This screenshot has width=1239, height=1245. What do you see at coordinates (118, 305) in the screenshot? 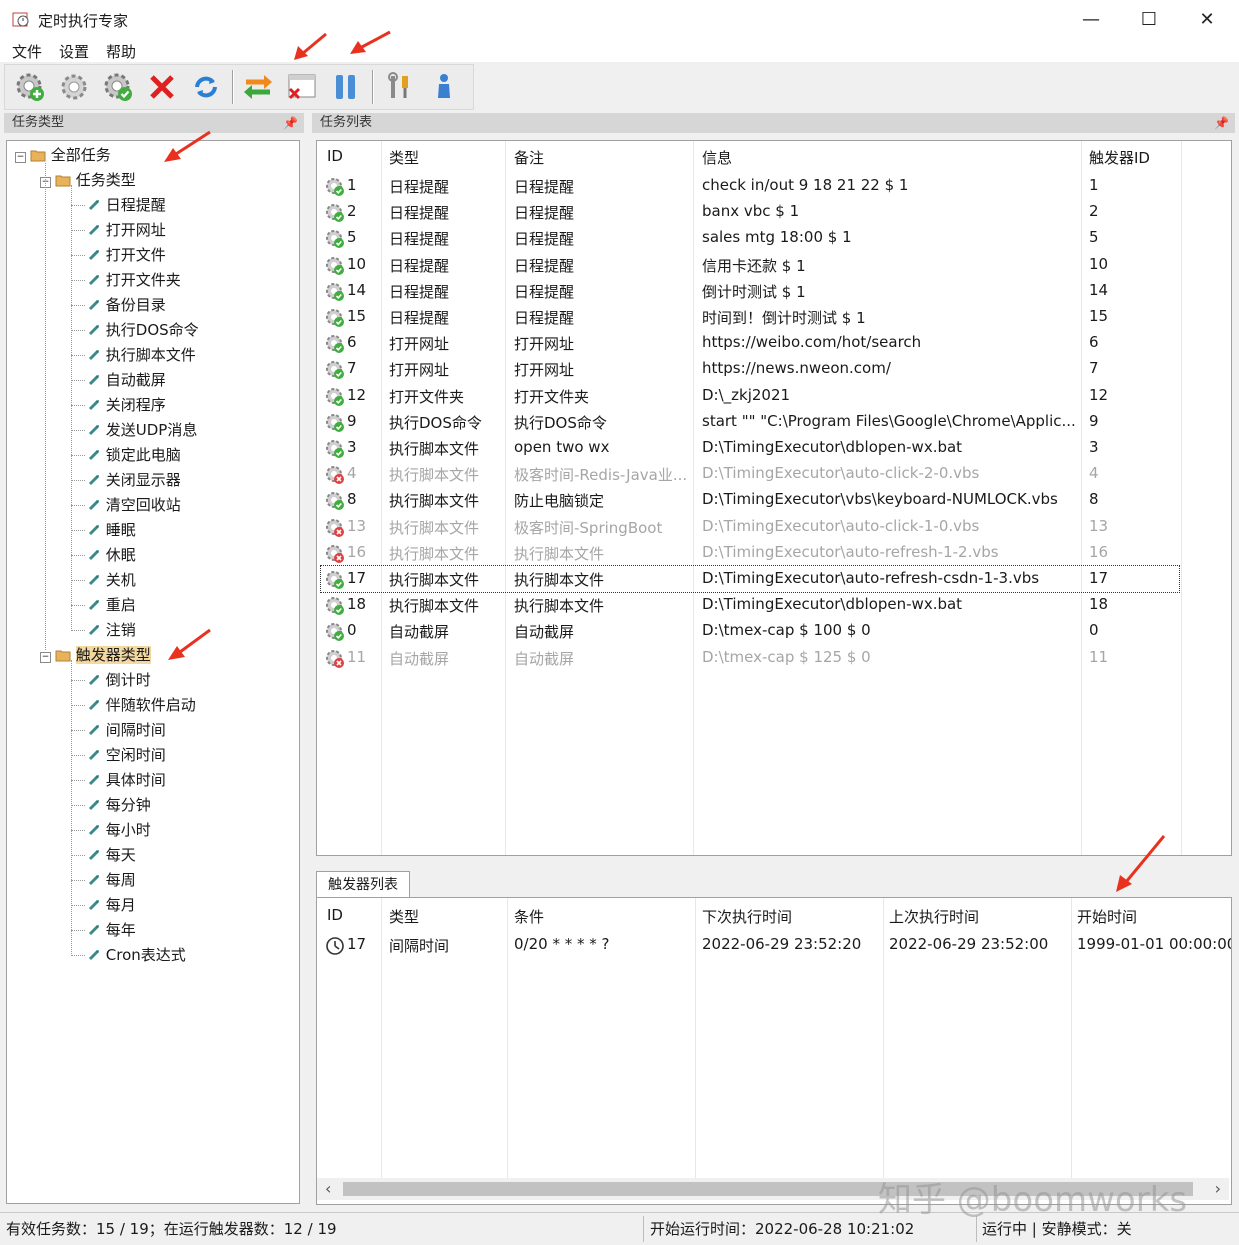
I see `tree-item-task-type: 备份目录` at bounding box center [118, 305].